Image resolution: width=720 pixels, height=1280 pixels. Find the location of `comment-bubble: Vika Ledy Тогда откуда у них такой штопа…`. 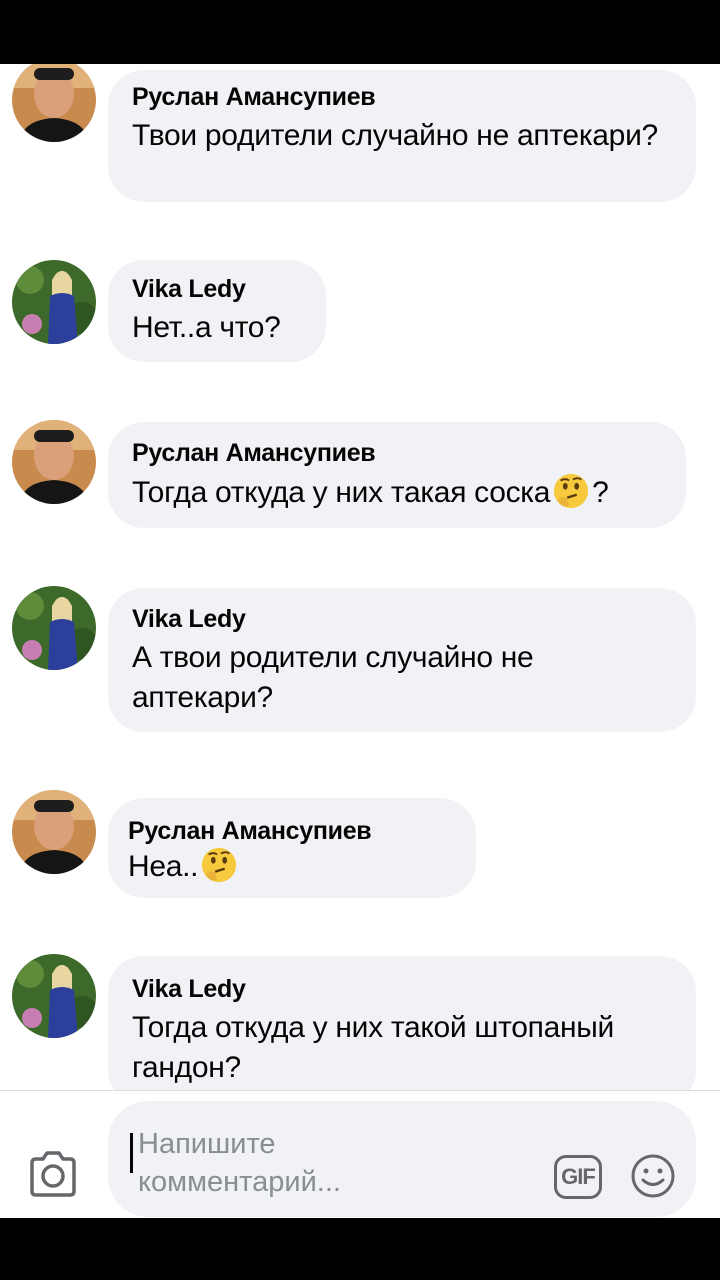

comment-bubble: Vika Ledy Тогда откуда у них такой штопа… is located at coordinates (402, 1031).